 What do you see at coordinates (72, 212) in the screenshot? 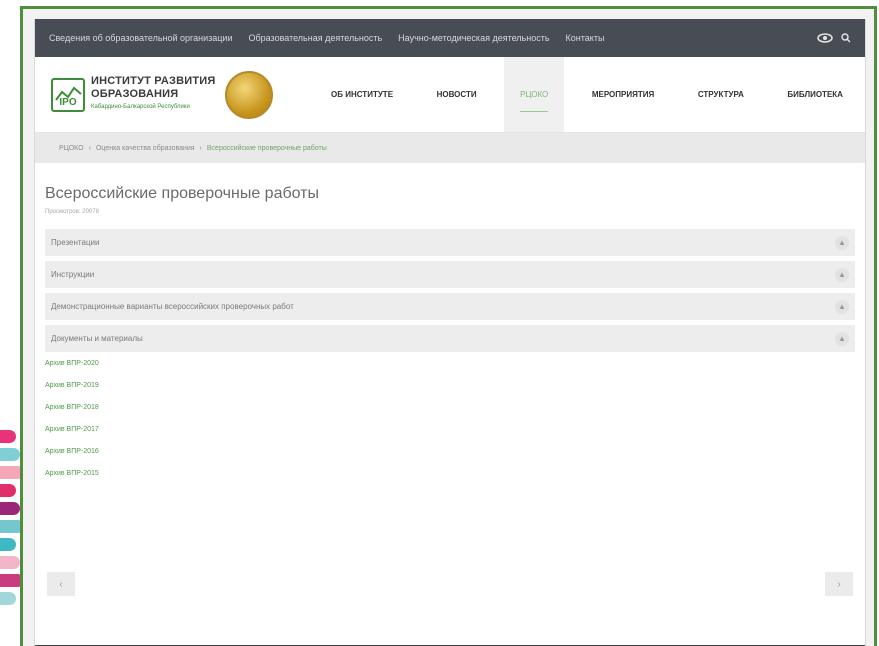
I see `view-count: Просмотров: 20078` at bounding box center [72, 212].